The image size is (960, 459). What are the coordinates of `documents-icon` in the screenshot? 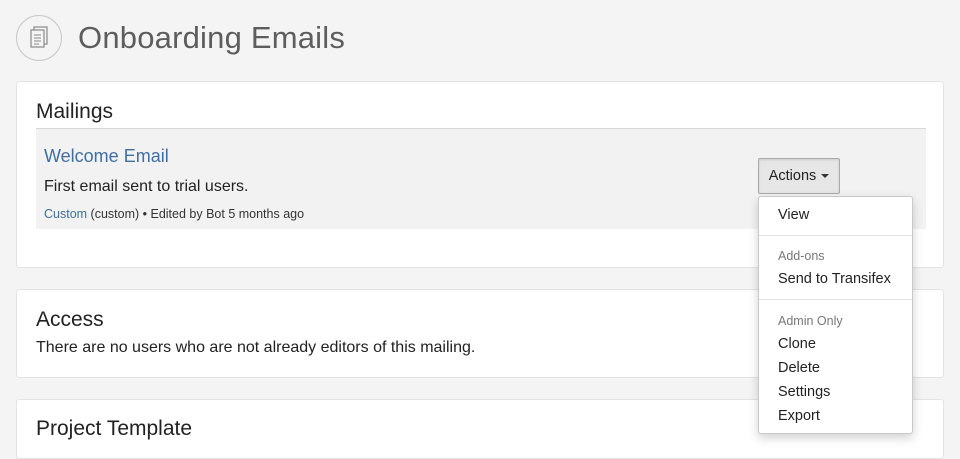 It's located at (39, 38).